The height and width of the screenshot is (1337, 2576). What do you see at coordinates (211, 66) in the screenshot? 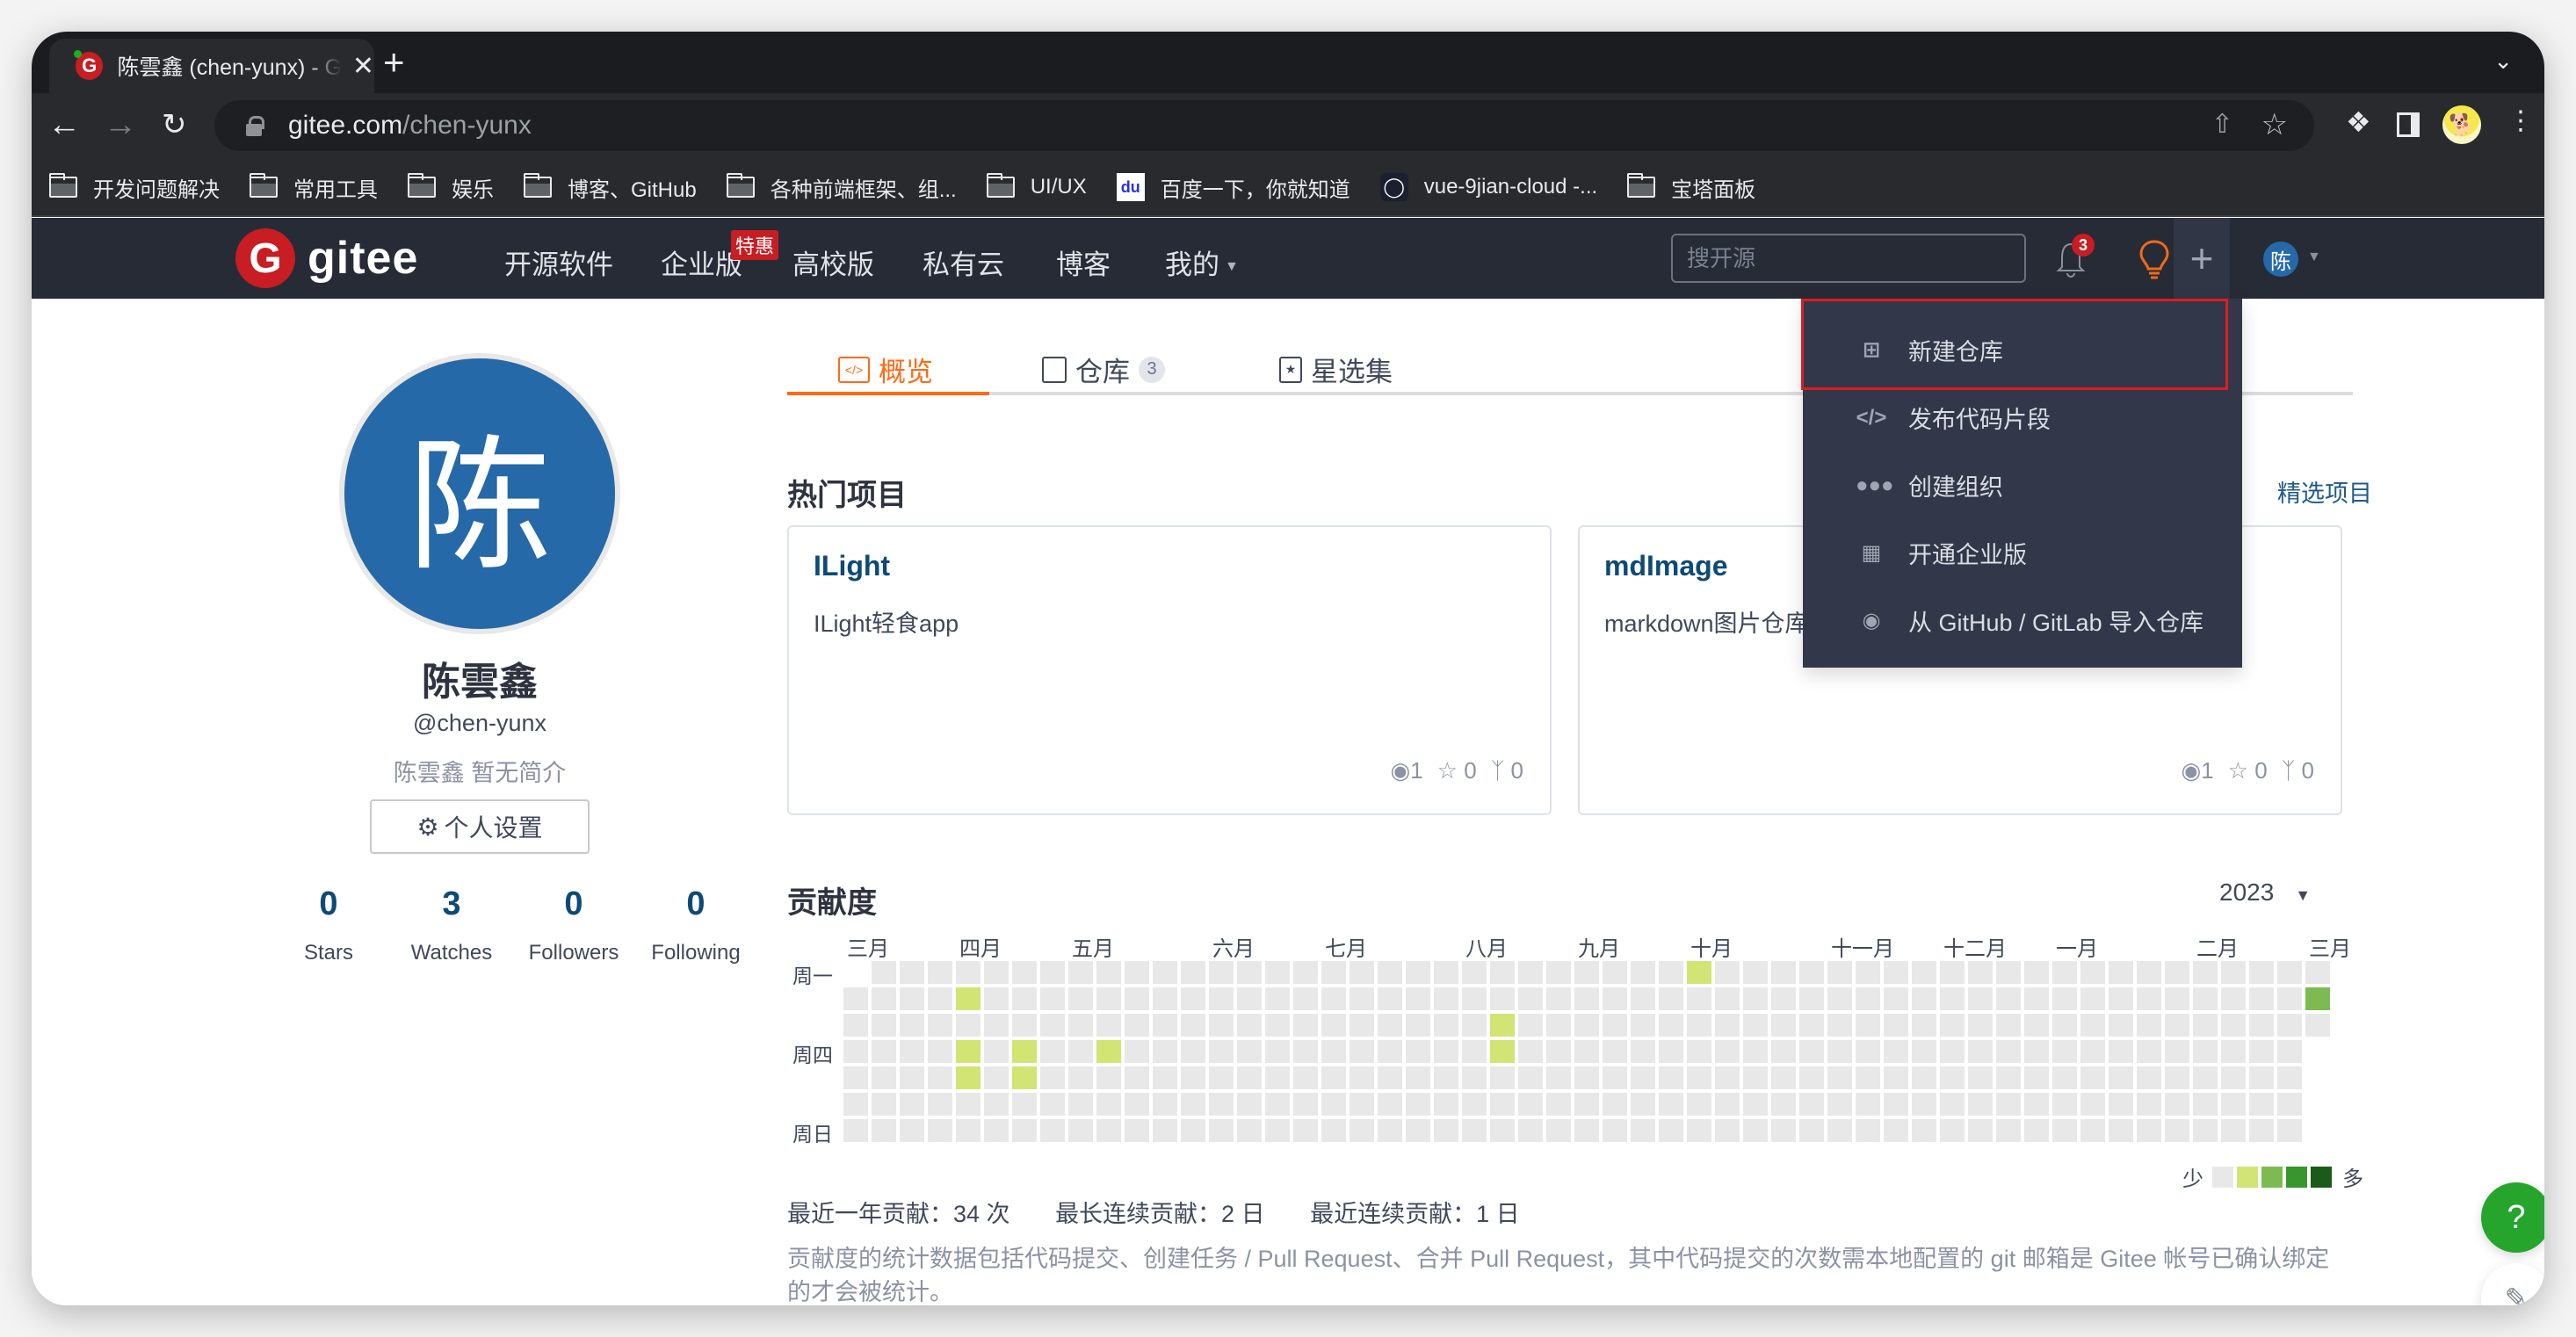
I see `browser-tab: G 陈雲鑫 (chen-yunx) - Gitee.com ✕` at bounding box center [211, 66].